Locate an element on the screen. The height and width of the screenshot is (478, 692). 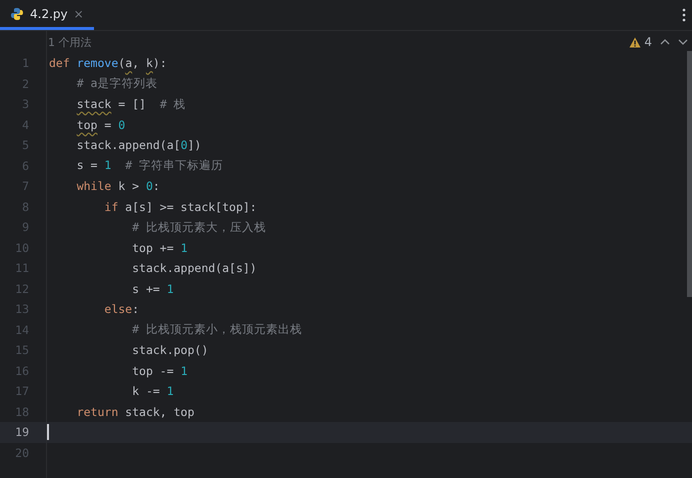
warning-count: 4 is located at coordinates (648, 42).